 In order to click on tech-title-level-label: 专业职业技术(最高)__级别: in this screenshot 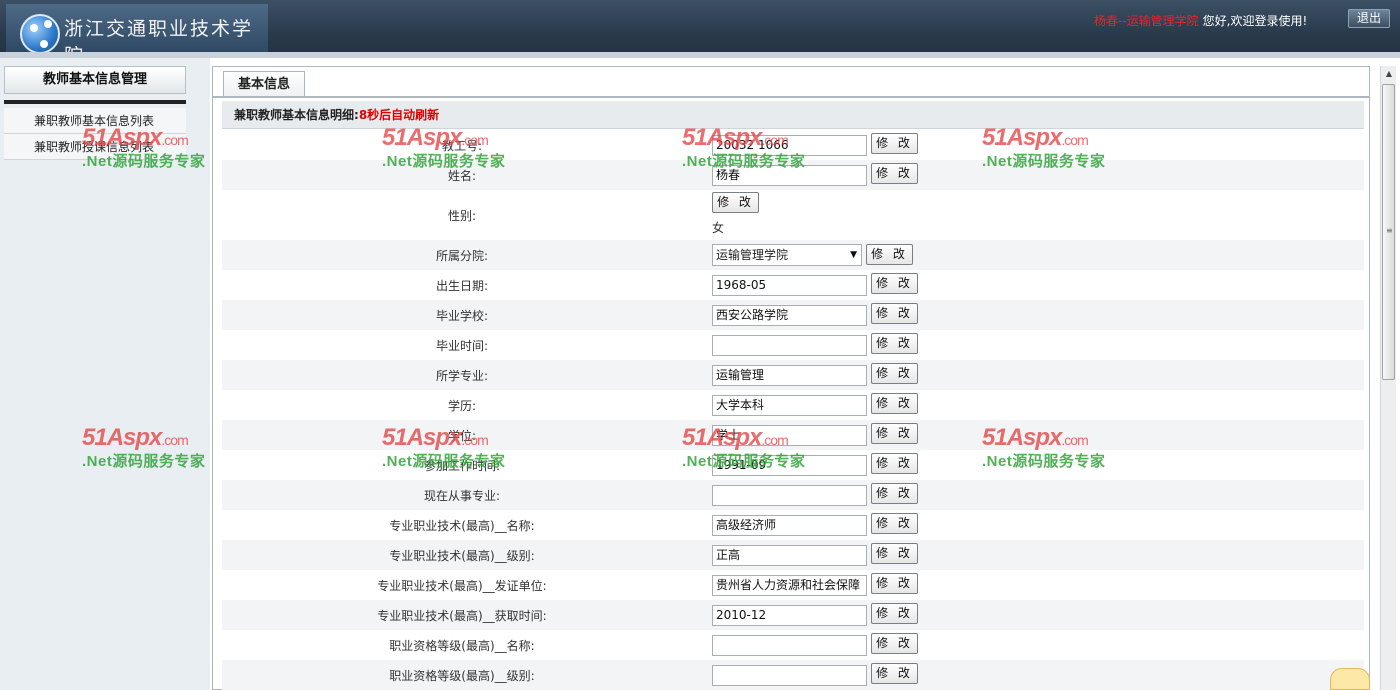, I will do `click(462, 556)`.